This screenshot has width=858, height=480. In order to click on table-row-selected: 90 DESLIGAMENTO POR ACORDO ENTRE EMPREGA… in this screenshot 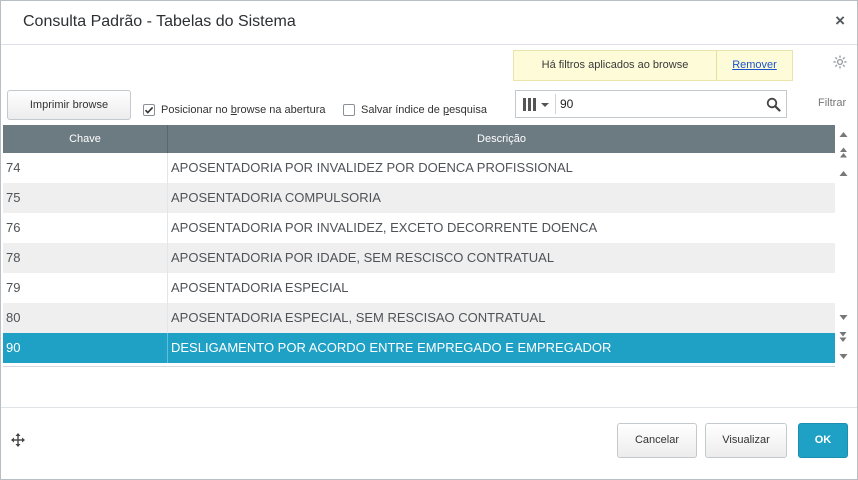, I will do `click(419, 348)`.